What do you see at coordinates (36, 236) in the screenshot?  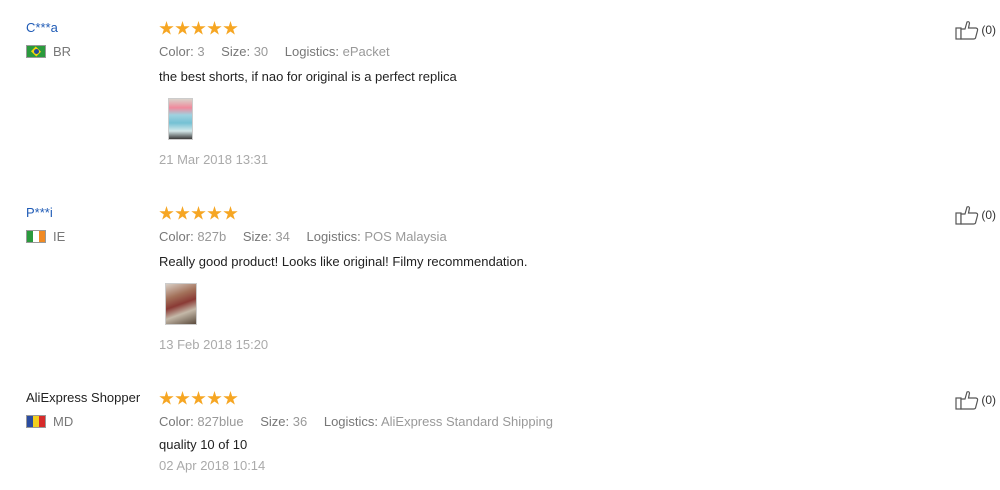 I see `flag-ie-icon` at bounding box center [36, 236].